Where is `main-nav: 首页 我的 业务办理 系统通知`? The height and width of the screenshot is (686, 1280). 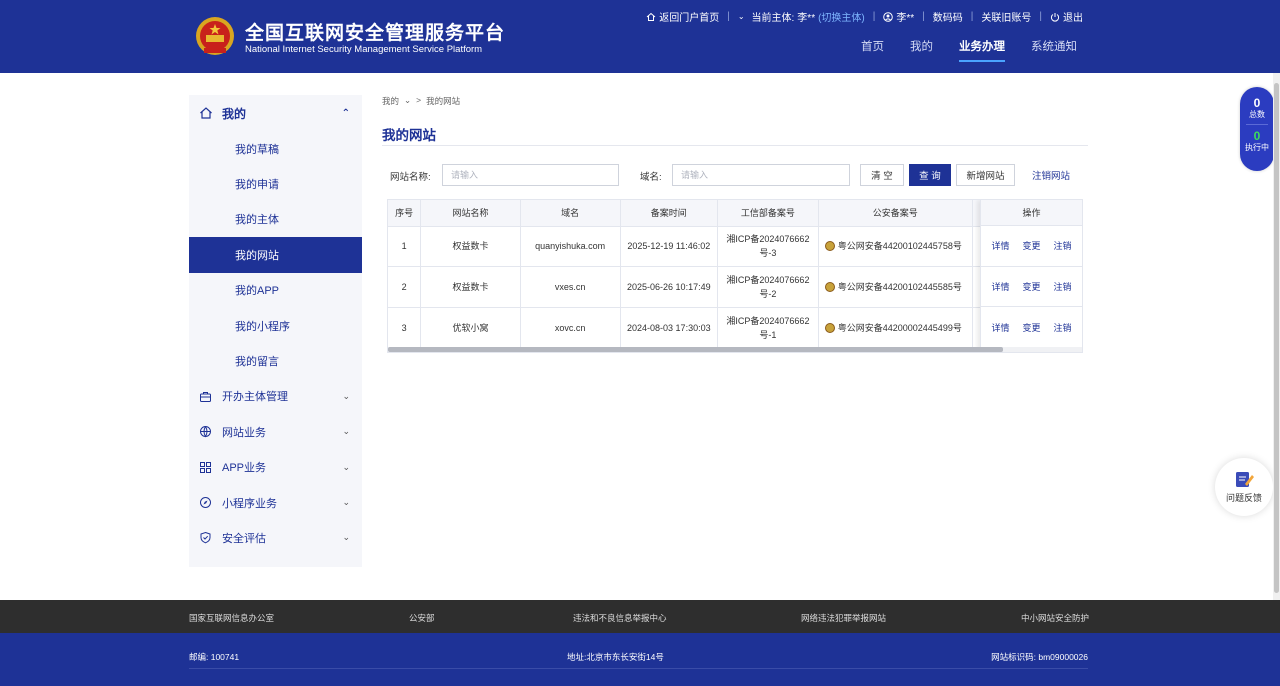
main-nav: 首页 我的 业务办理 系统通知 is located at coordinates (969, 50).